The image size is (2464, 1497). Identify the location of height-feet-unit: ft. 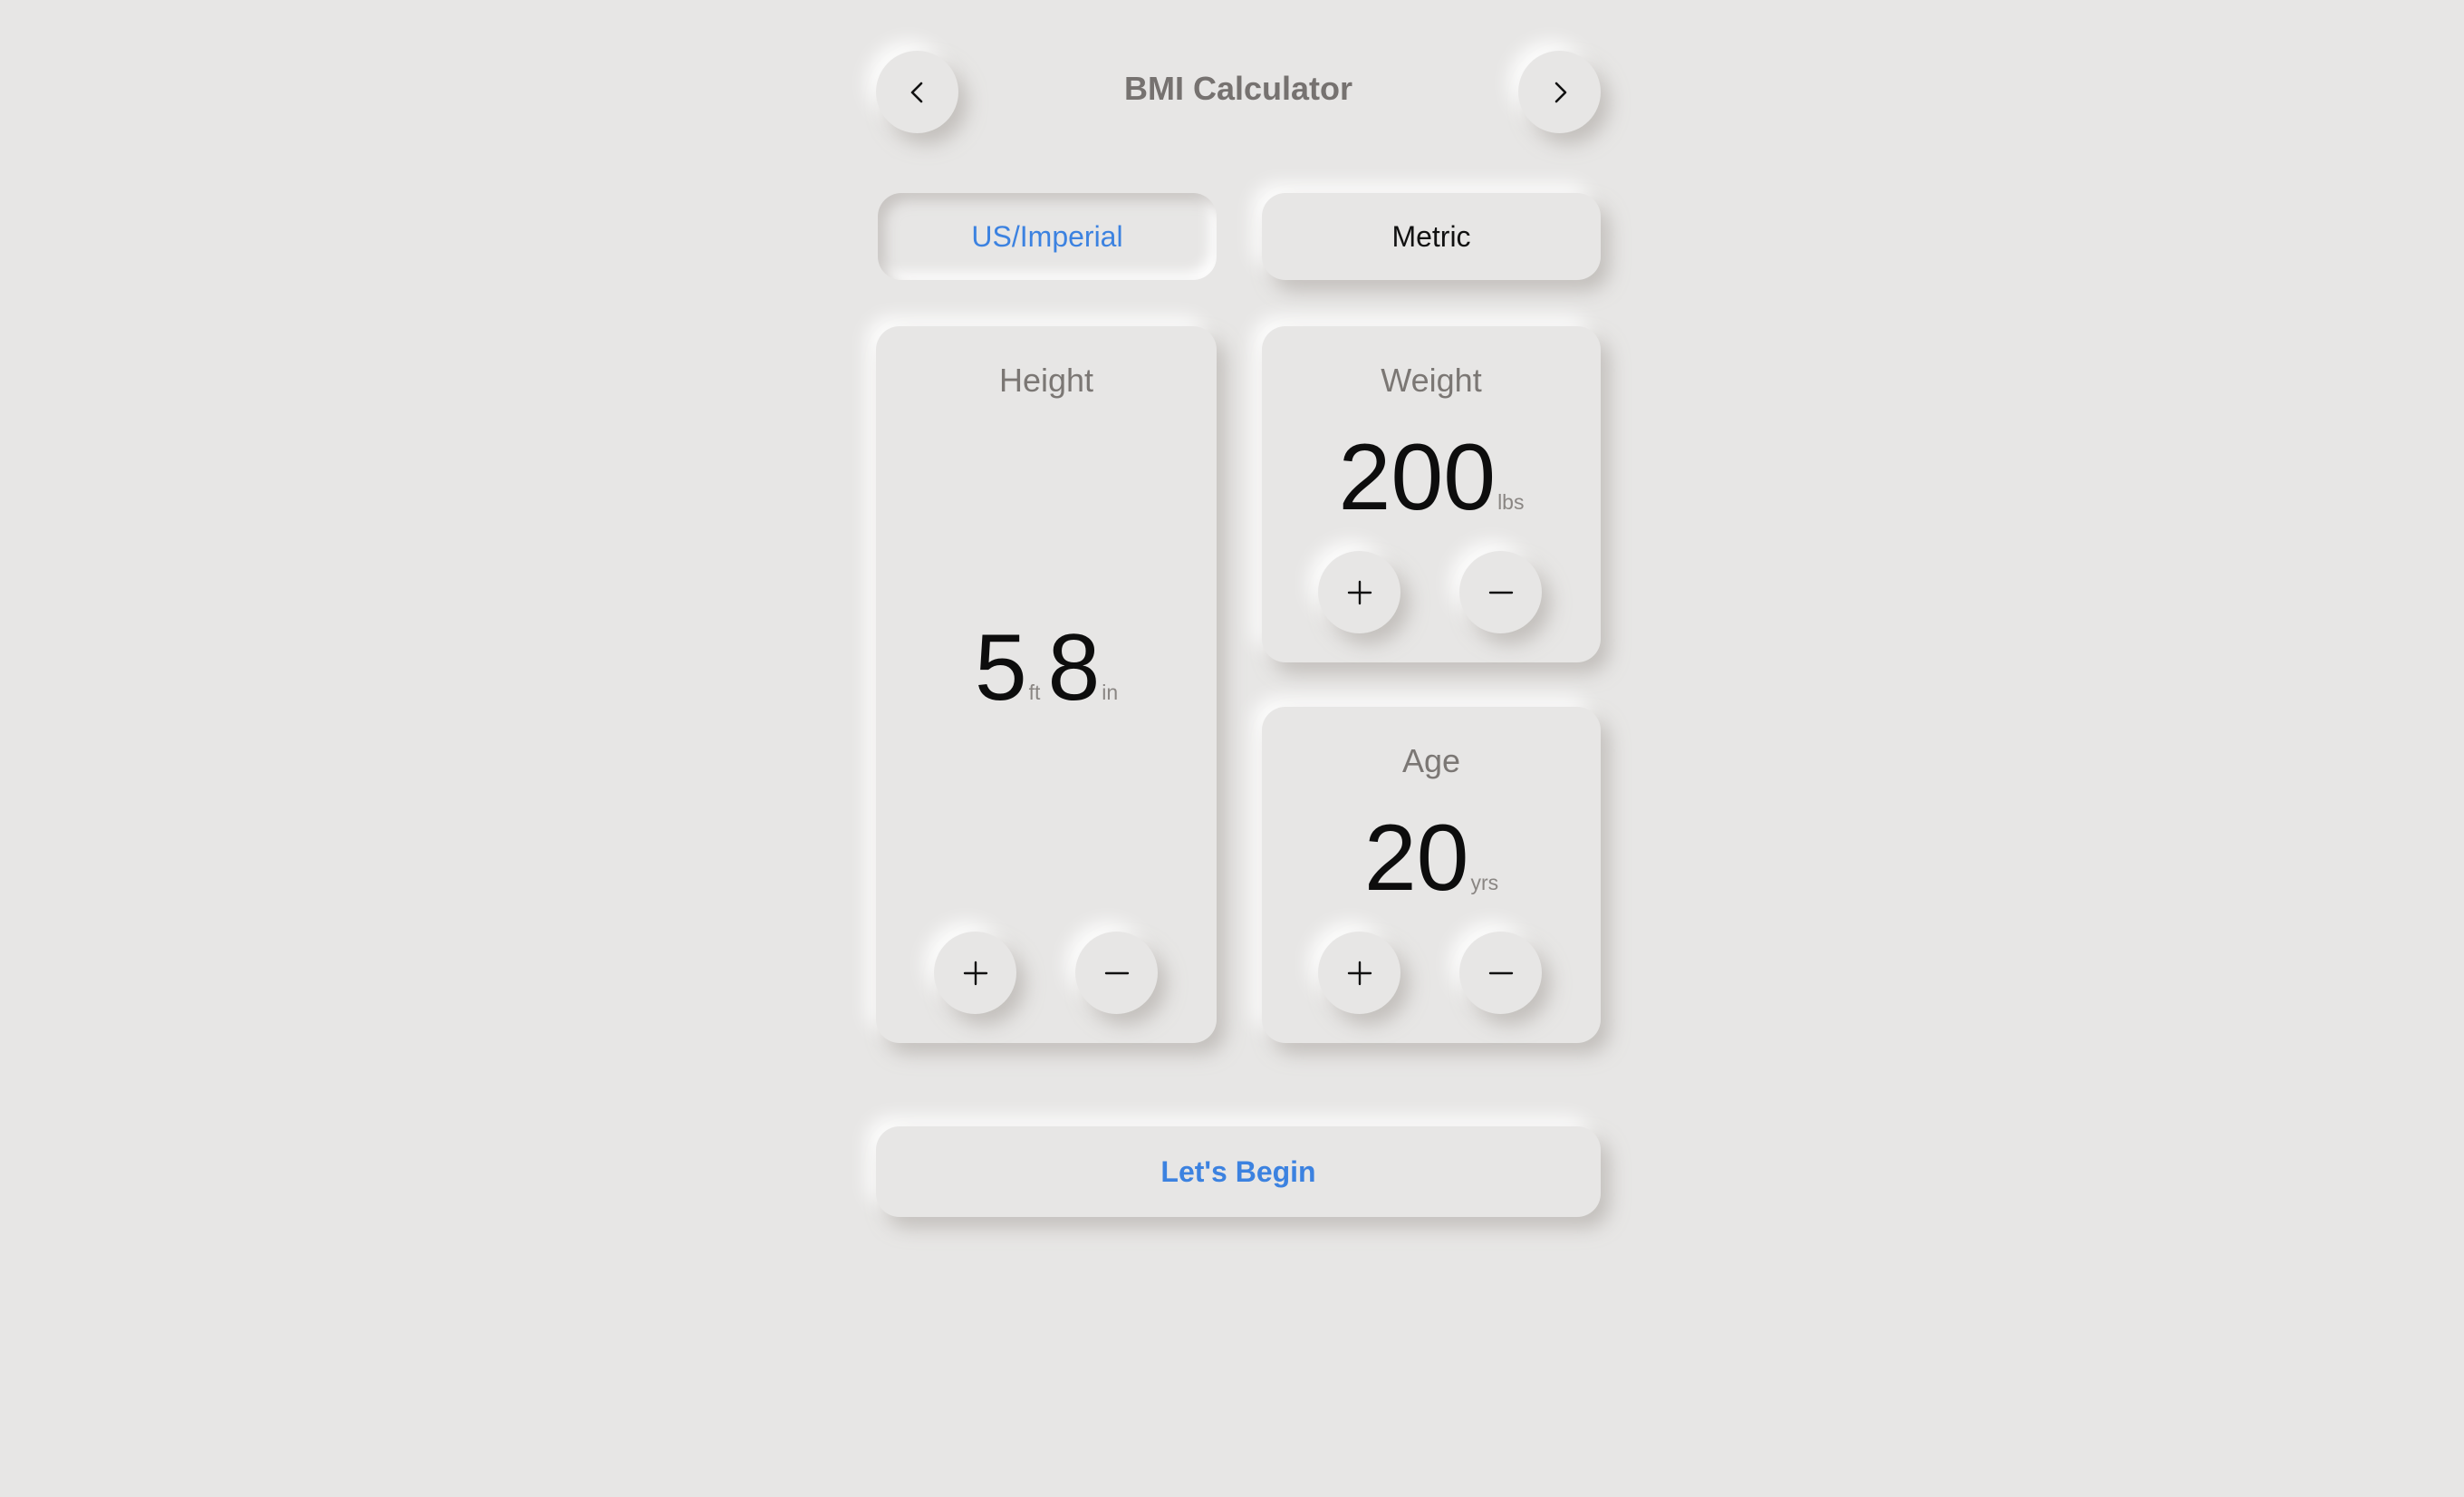
(1034, 692).